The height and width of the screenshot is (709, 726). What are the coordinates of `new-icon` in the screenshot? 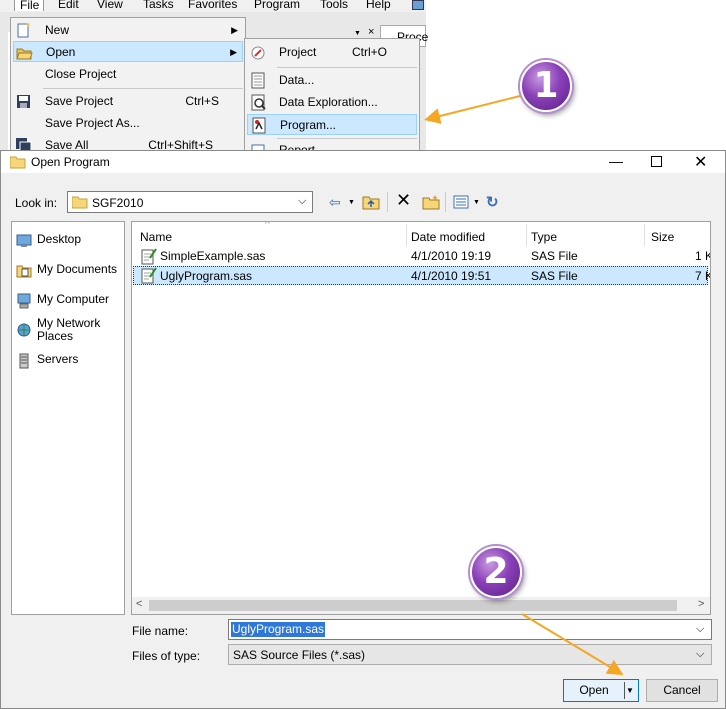 It's located at (23, 30).